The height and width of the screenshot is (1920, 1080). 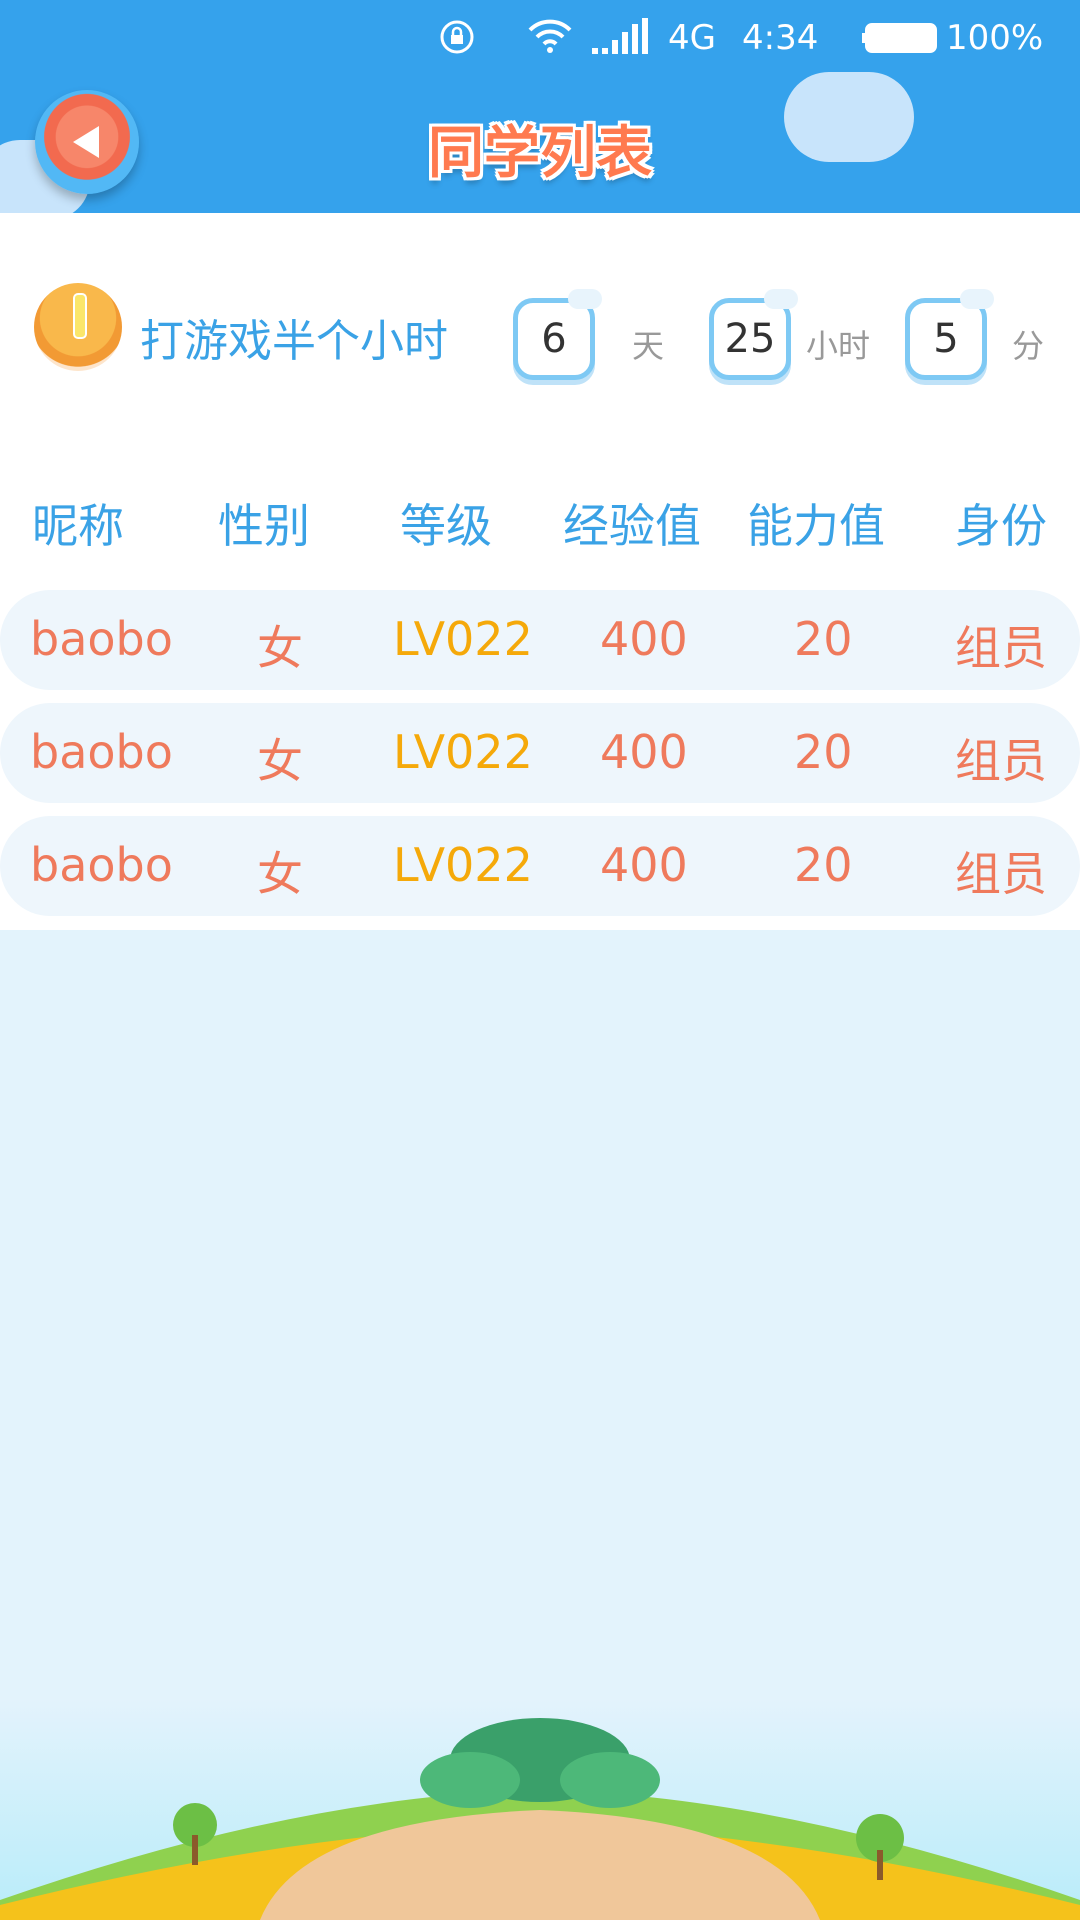 What do you see at coordinates (692, 38) in the screenshot?
I see `network-type: 4G` at bounding box center [692, 38].